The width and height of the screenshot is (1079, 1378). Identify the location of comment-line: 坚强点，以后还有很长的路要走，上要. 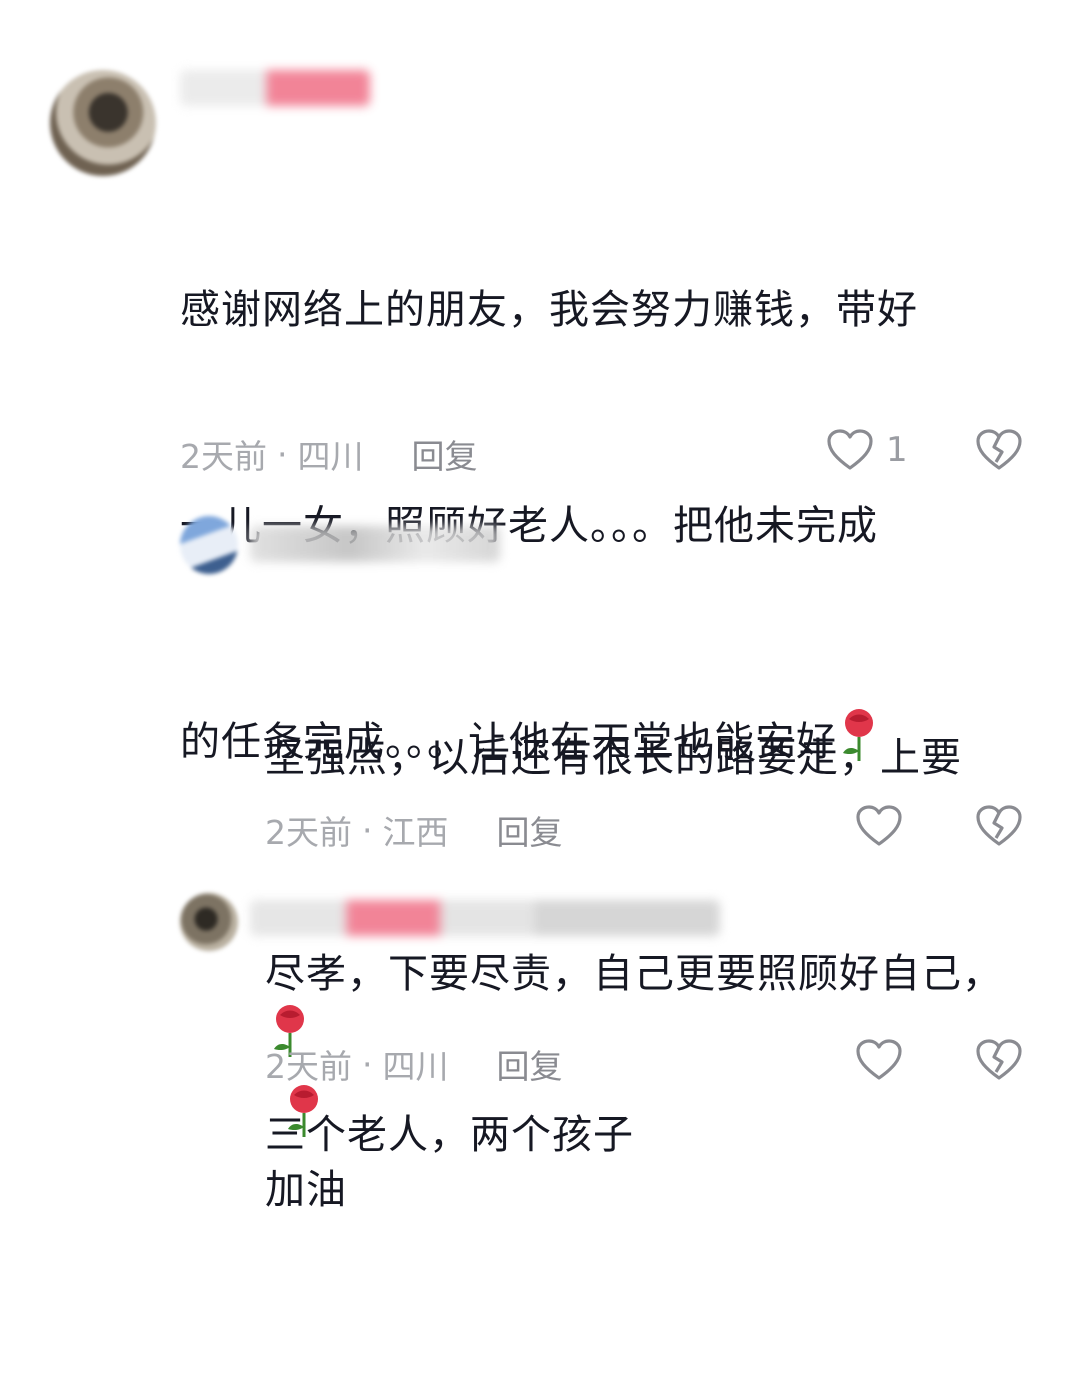
(613, 758).